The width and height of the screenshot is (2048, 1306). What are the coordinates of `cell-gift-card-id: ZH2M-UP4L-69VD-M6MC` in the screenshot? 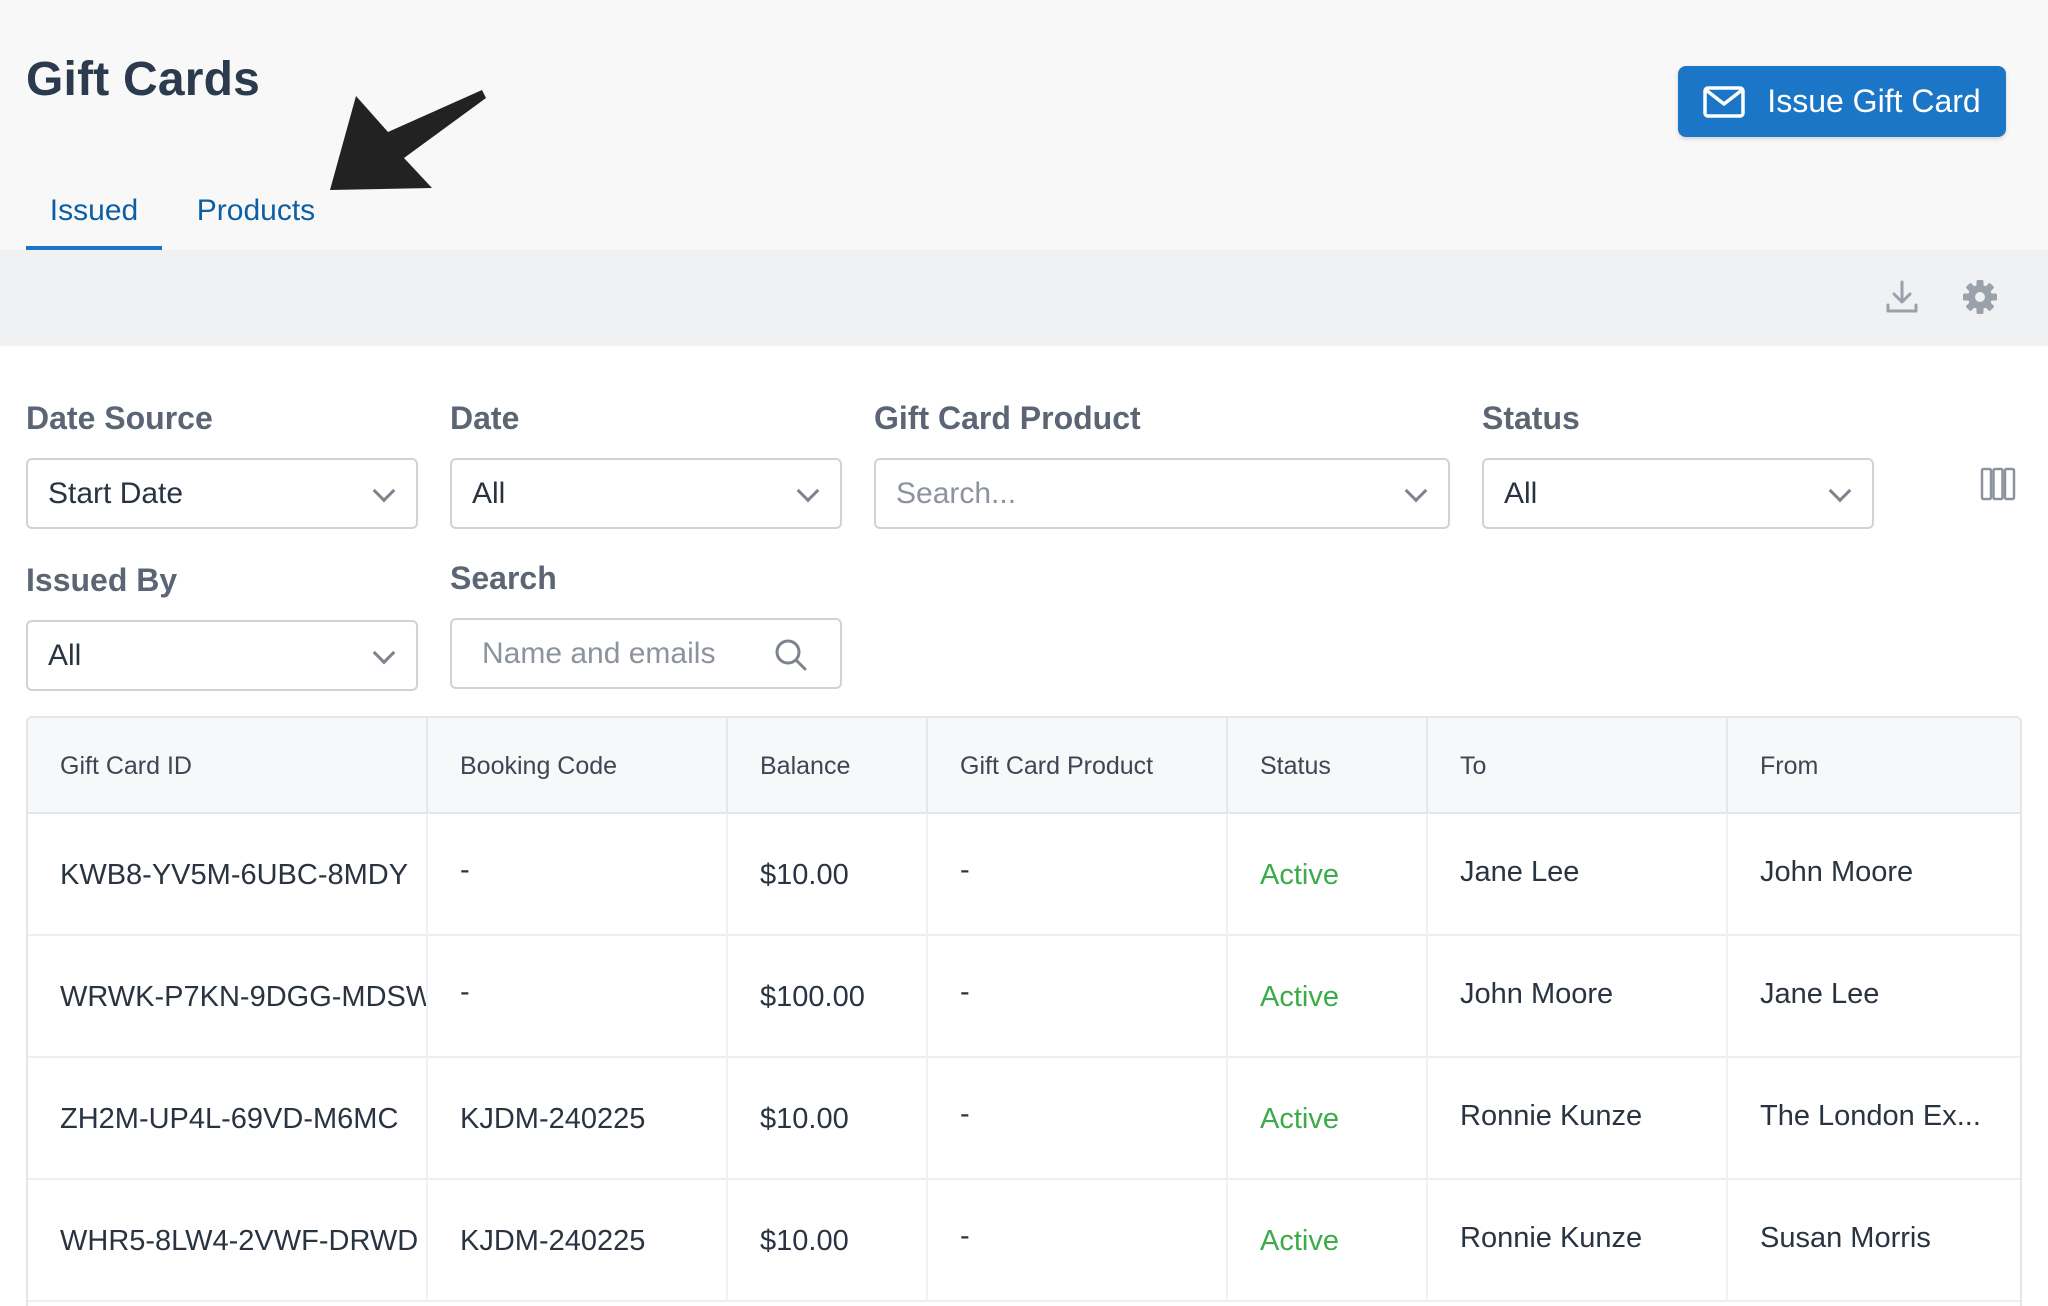 It's located at (228, 1119).